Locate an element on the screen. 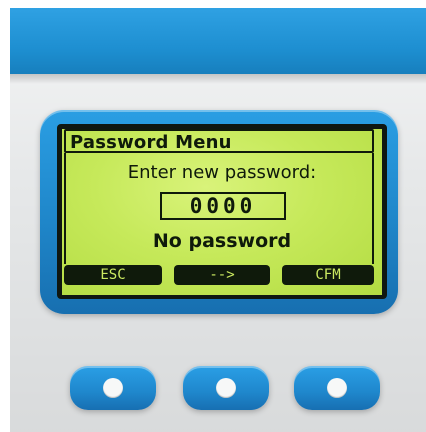 Image resolution: width=426 pixels, height=432 pixels. hardware-button-right is located at coordinates (337, 388).